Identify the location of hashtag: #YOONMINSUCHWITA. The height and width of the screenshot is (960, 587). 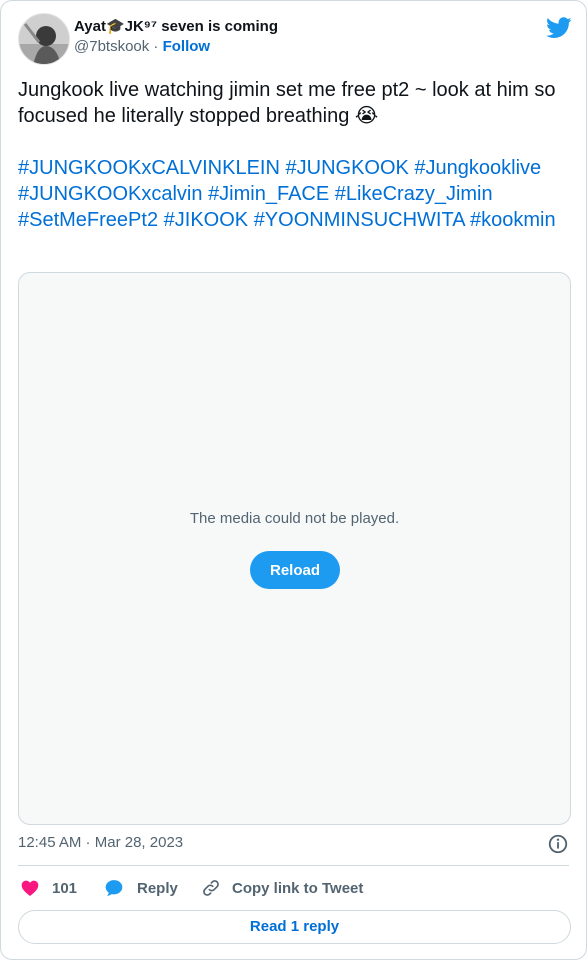
(359, 220).